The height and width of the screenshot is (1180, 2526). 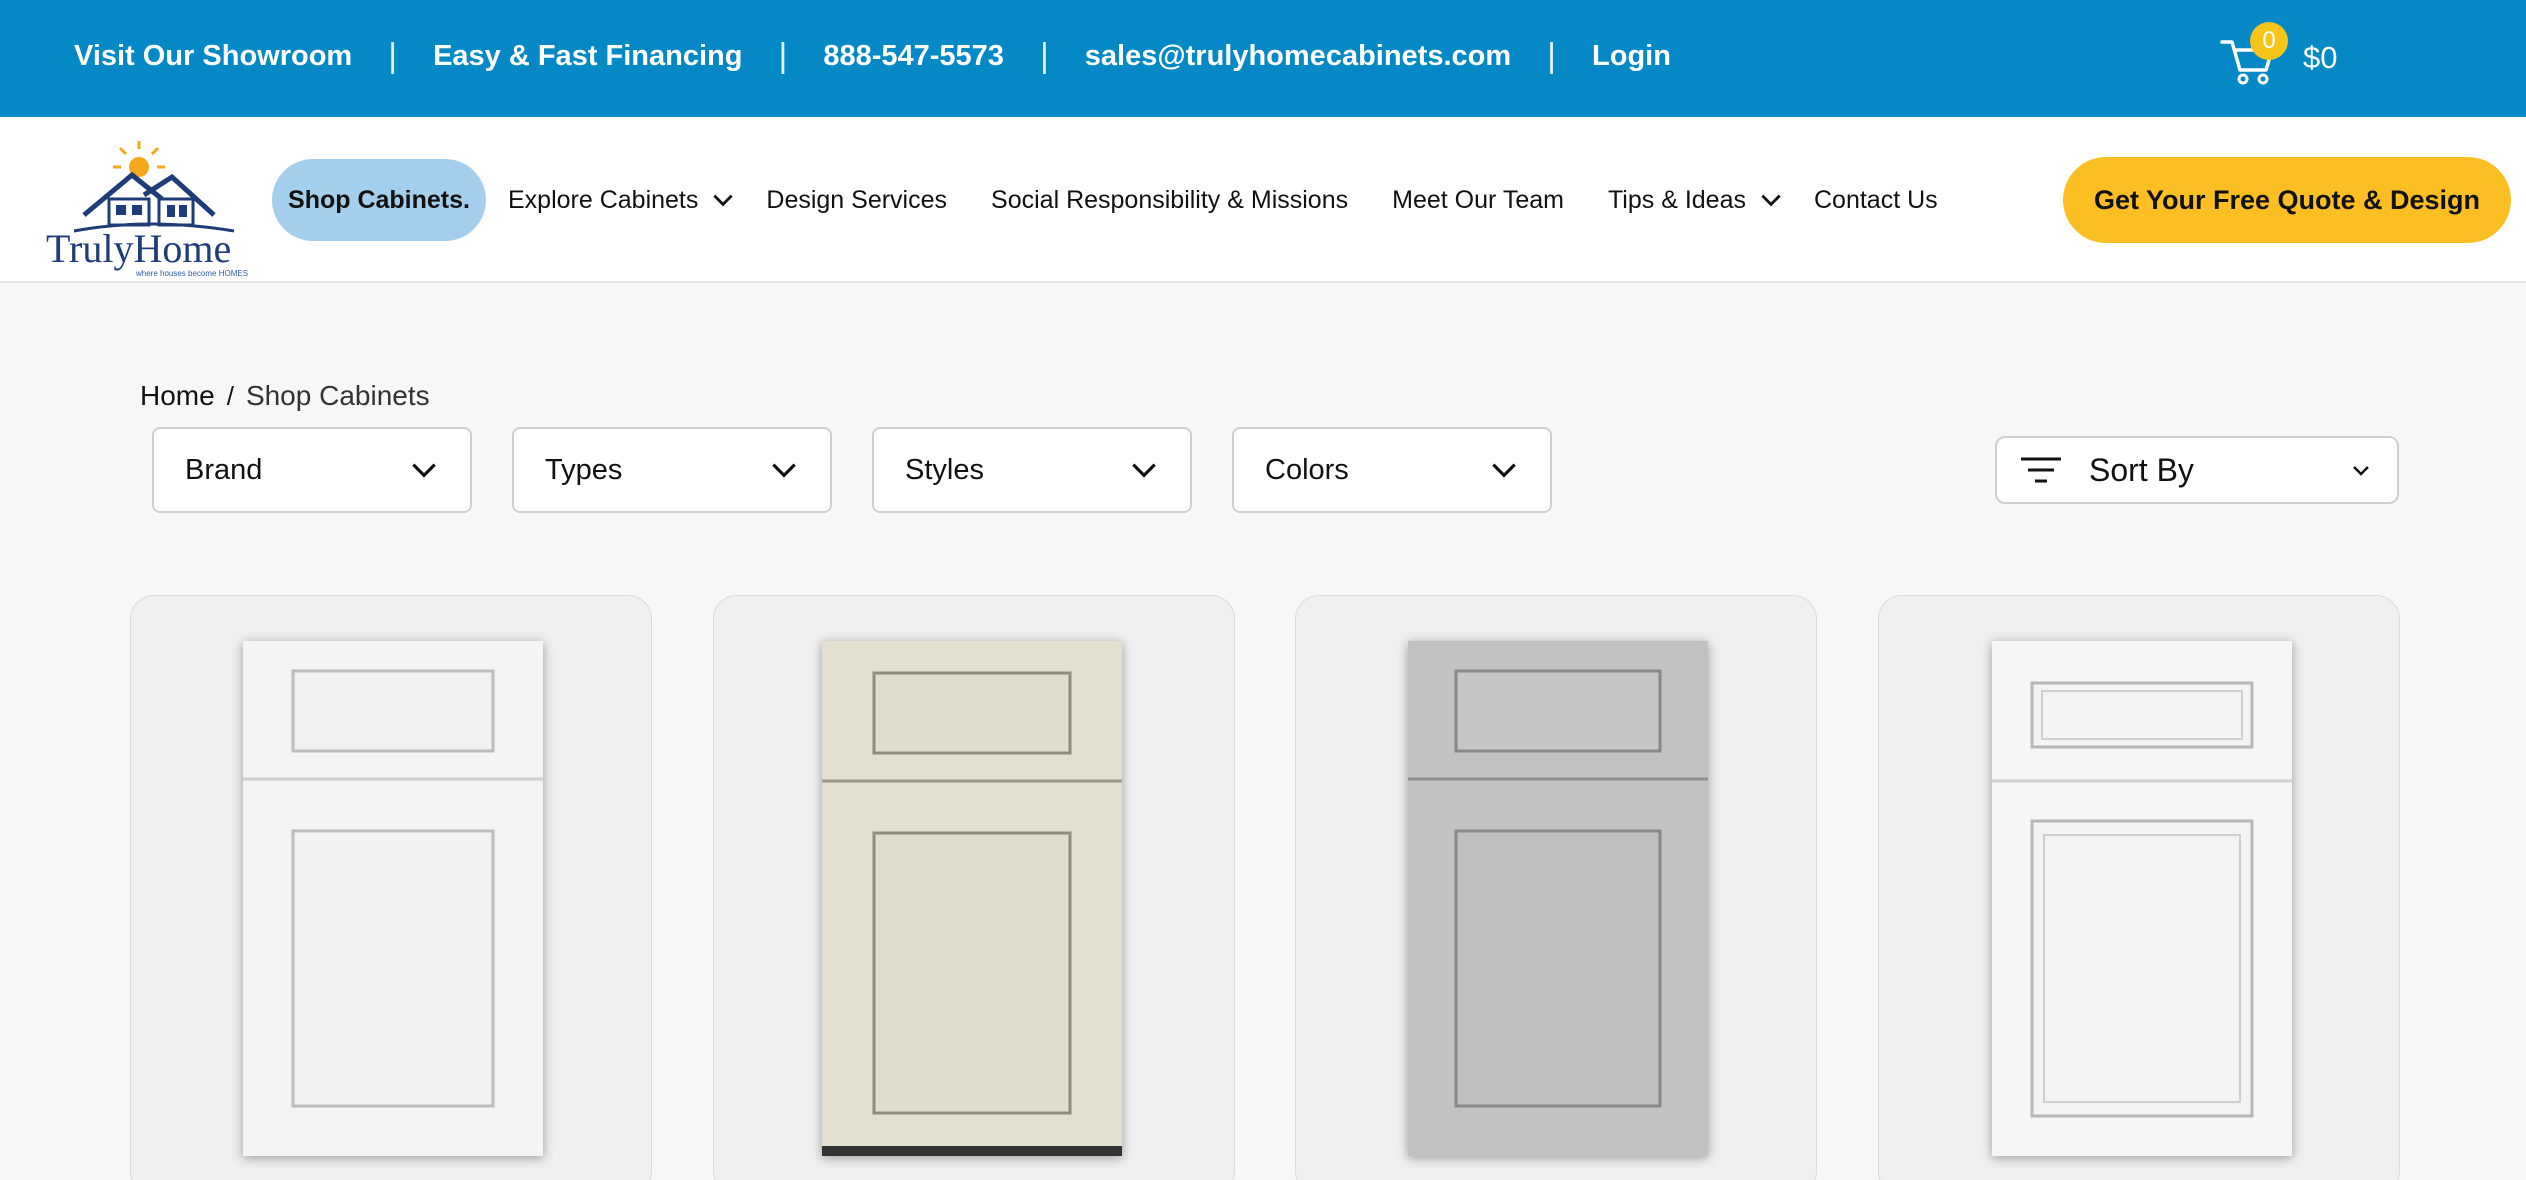 I want to click on financing-link: Easy & Fast Financing, so click(x=587, y=56).